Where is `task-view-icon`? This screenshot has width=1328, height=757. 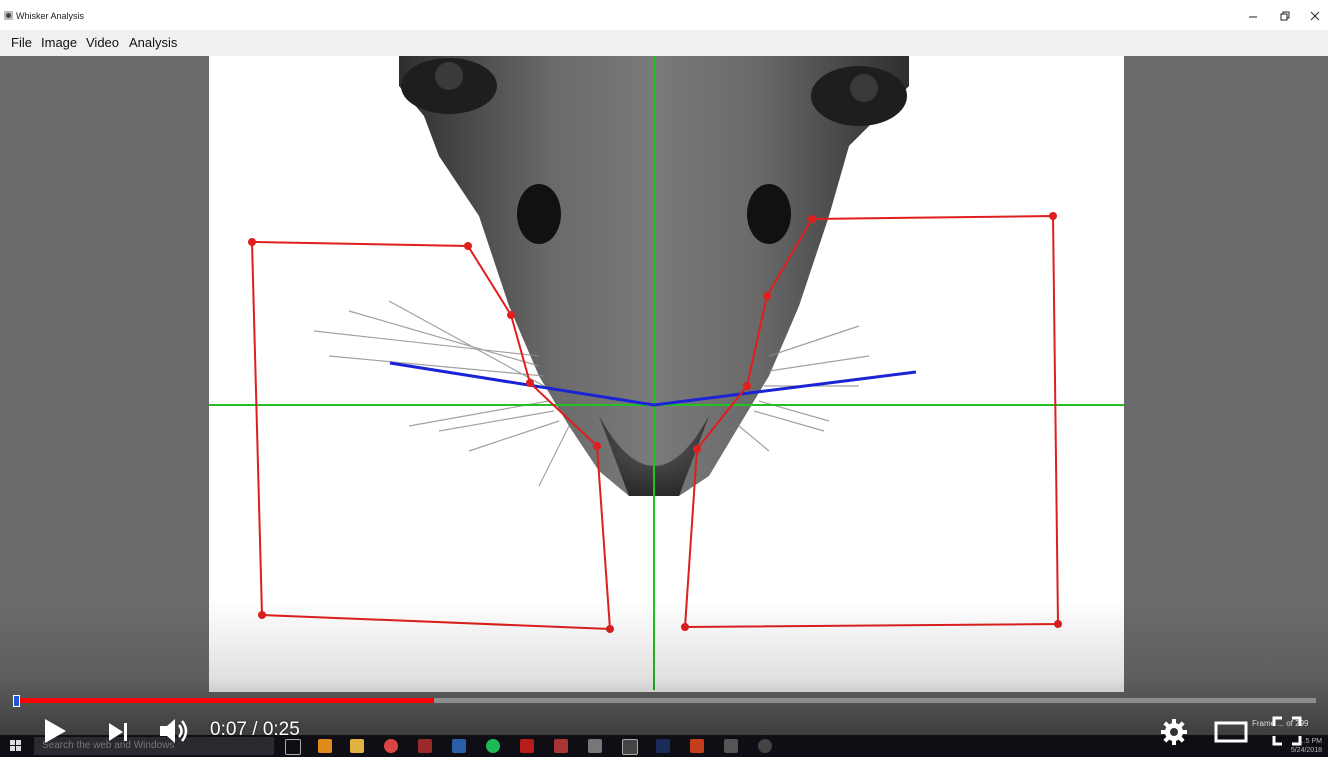 task-view-icon is located at coordinates (293, 747).